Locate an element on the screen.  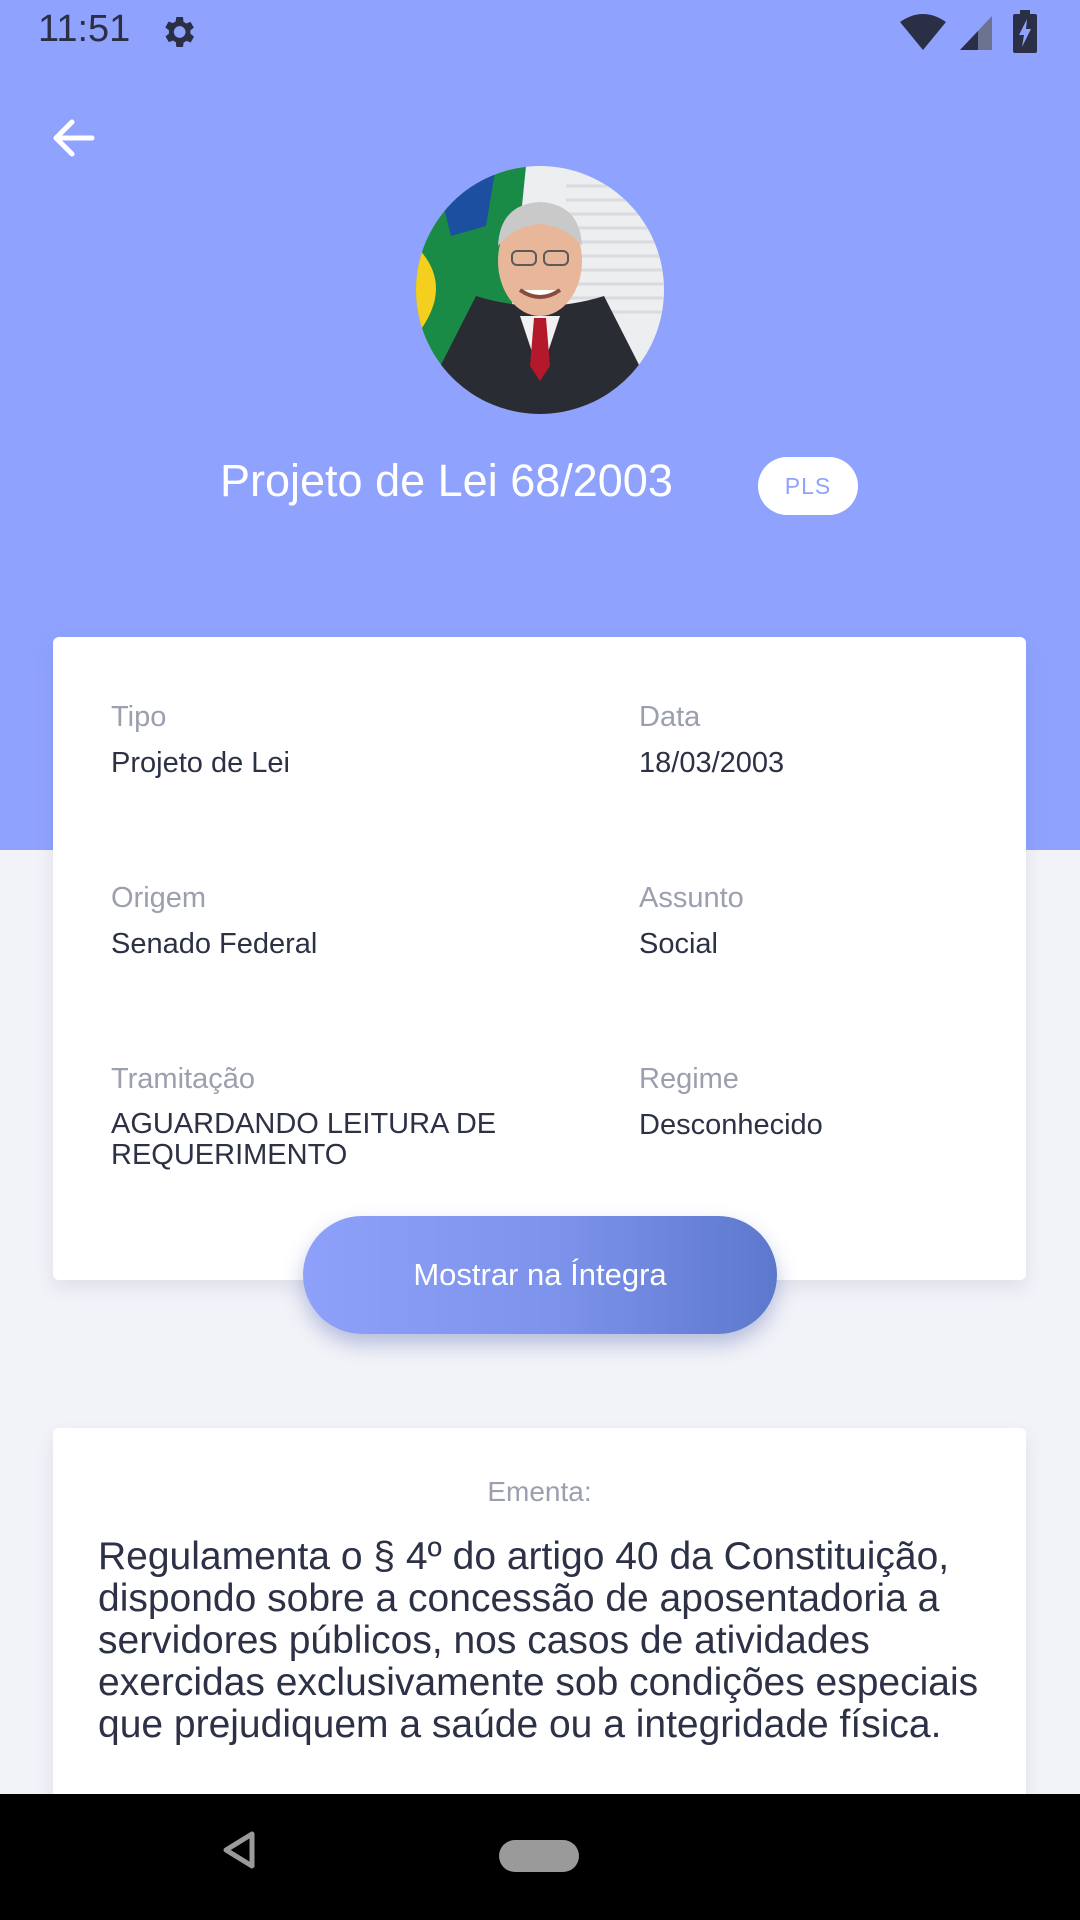
status-time: 11:51 is located at coordinates (84, 29).